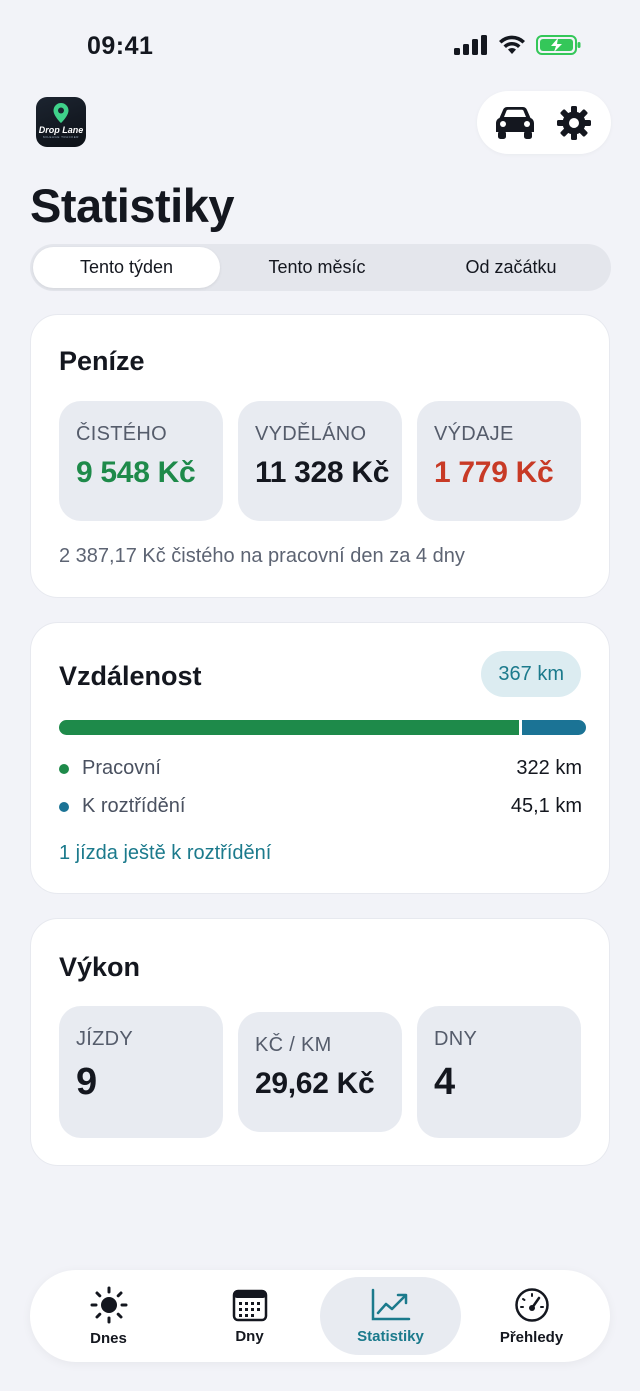 The image size is (640, 1391). I want to click on work-label: Pracovní, so click(121, 768).